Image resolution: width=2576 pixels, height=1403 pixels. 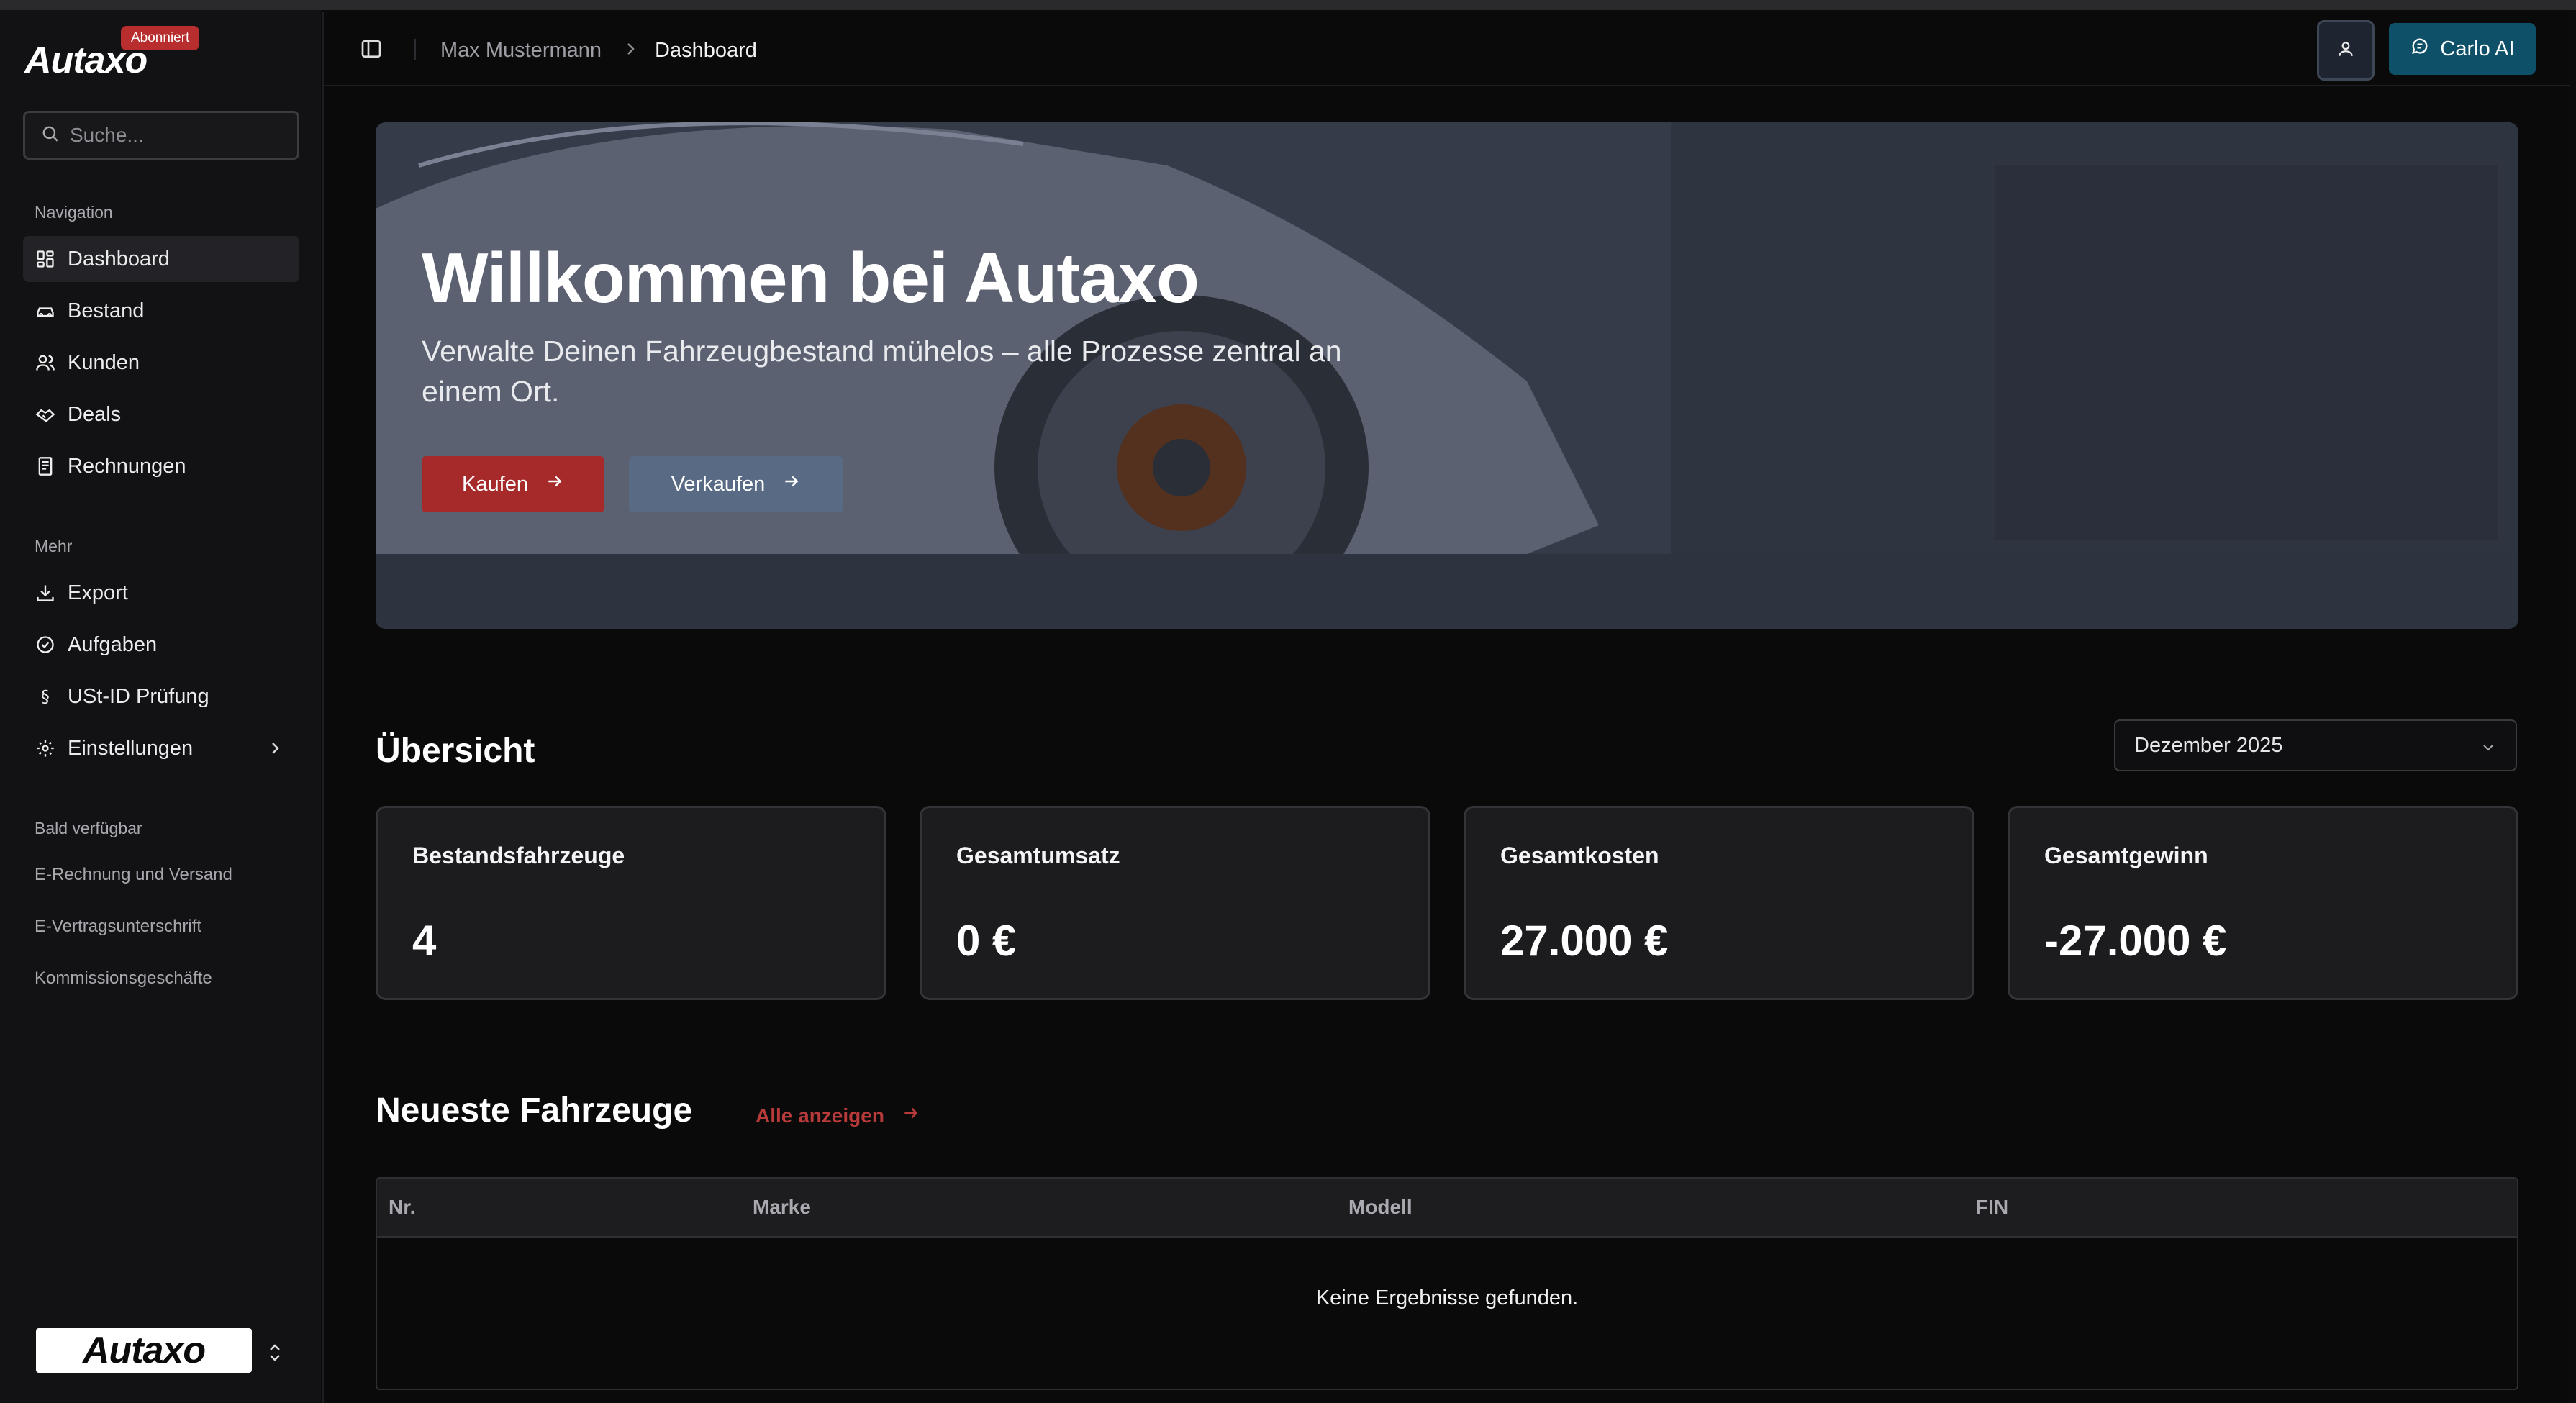 What do you see at coordinates (1038, 855) in the screenshot?
I see `stat-card-label: Gesamtumsatz` at bounding box center [1038, 855].